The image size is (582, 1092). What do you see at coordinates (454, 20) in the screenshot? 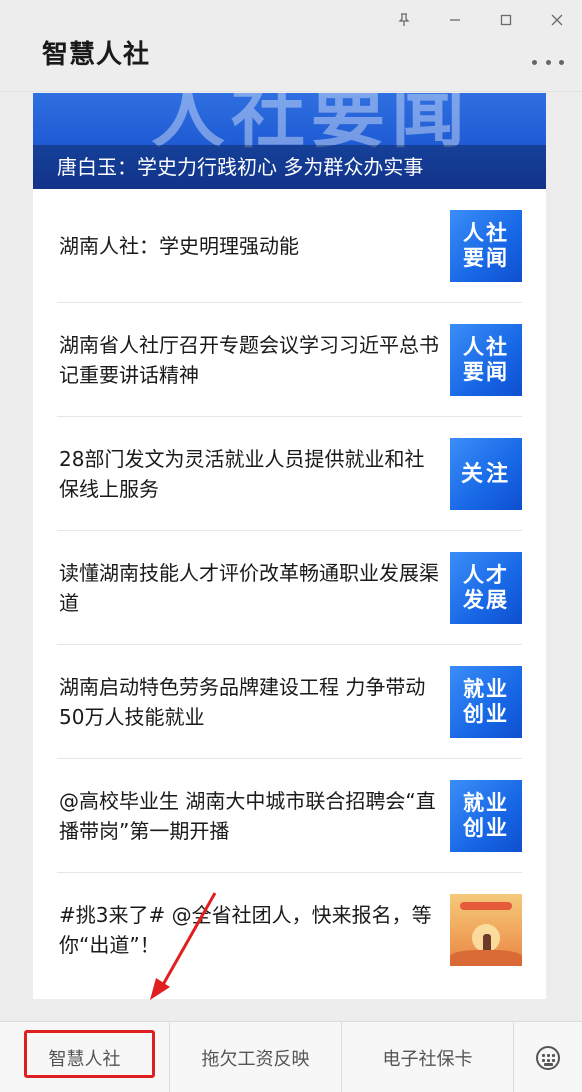
I see `minimize-icon` at bounding box center [454, 20].